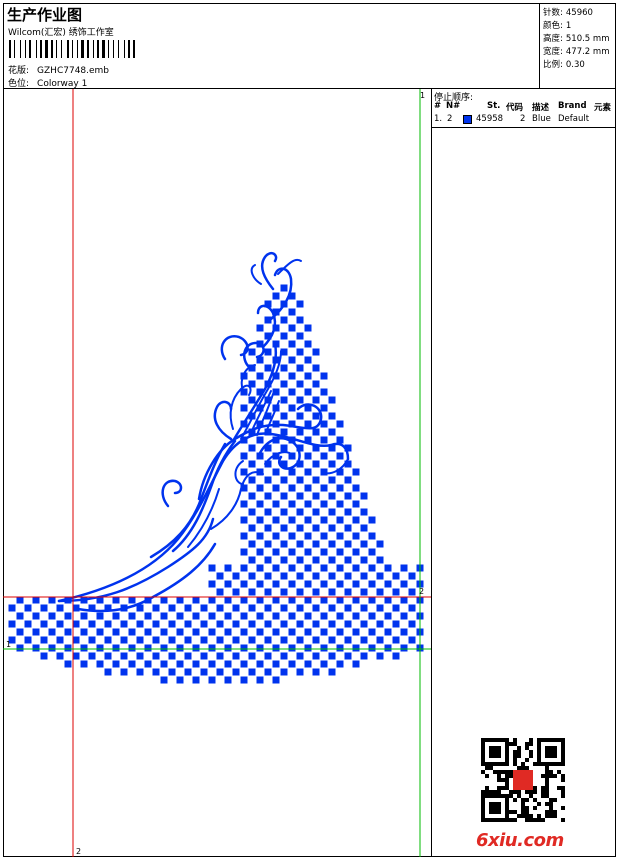 Image resolution: width=620 pixels, height=860 pixels. Describe the element at coordinates (523, 780) in the screenshot. I see `qr-logo-icon` at that location.